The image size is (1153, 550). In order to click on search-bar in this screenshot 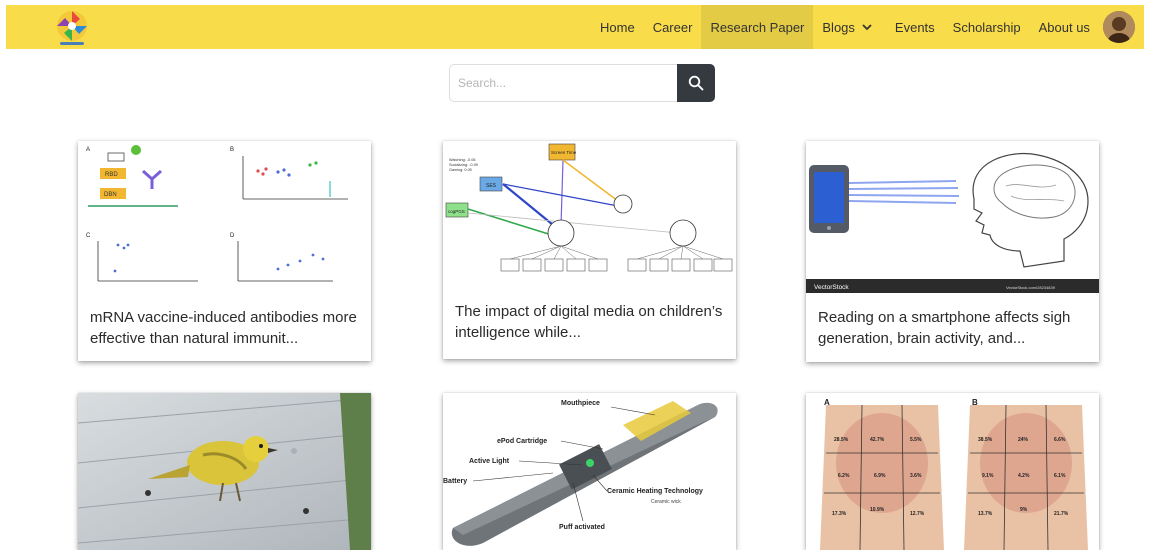, I will do `click(582, 83)`.